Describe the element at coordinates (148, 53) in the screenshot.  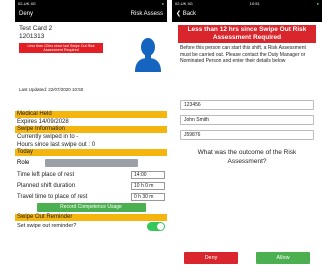
I see `avatar-icon` at that location.